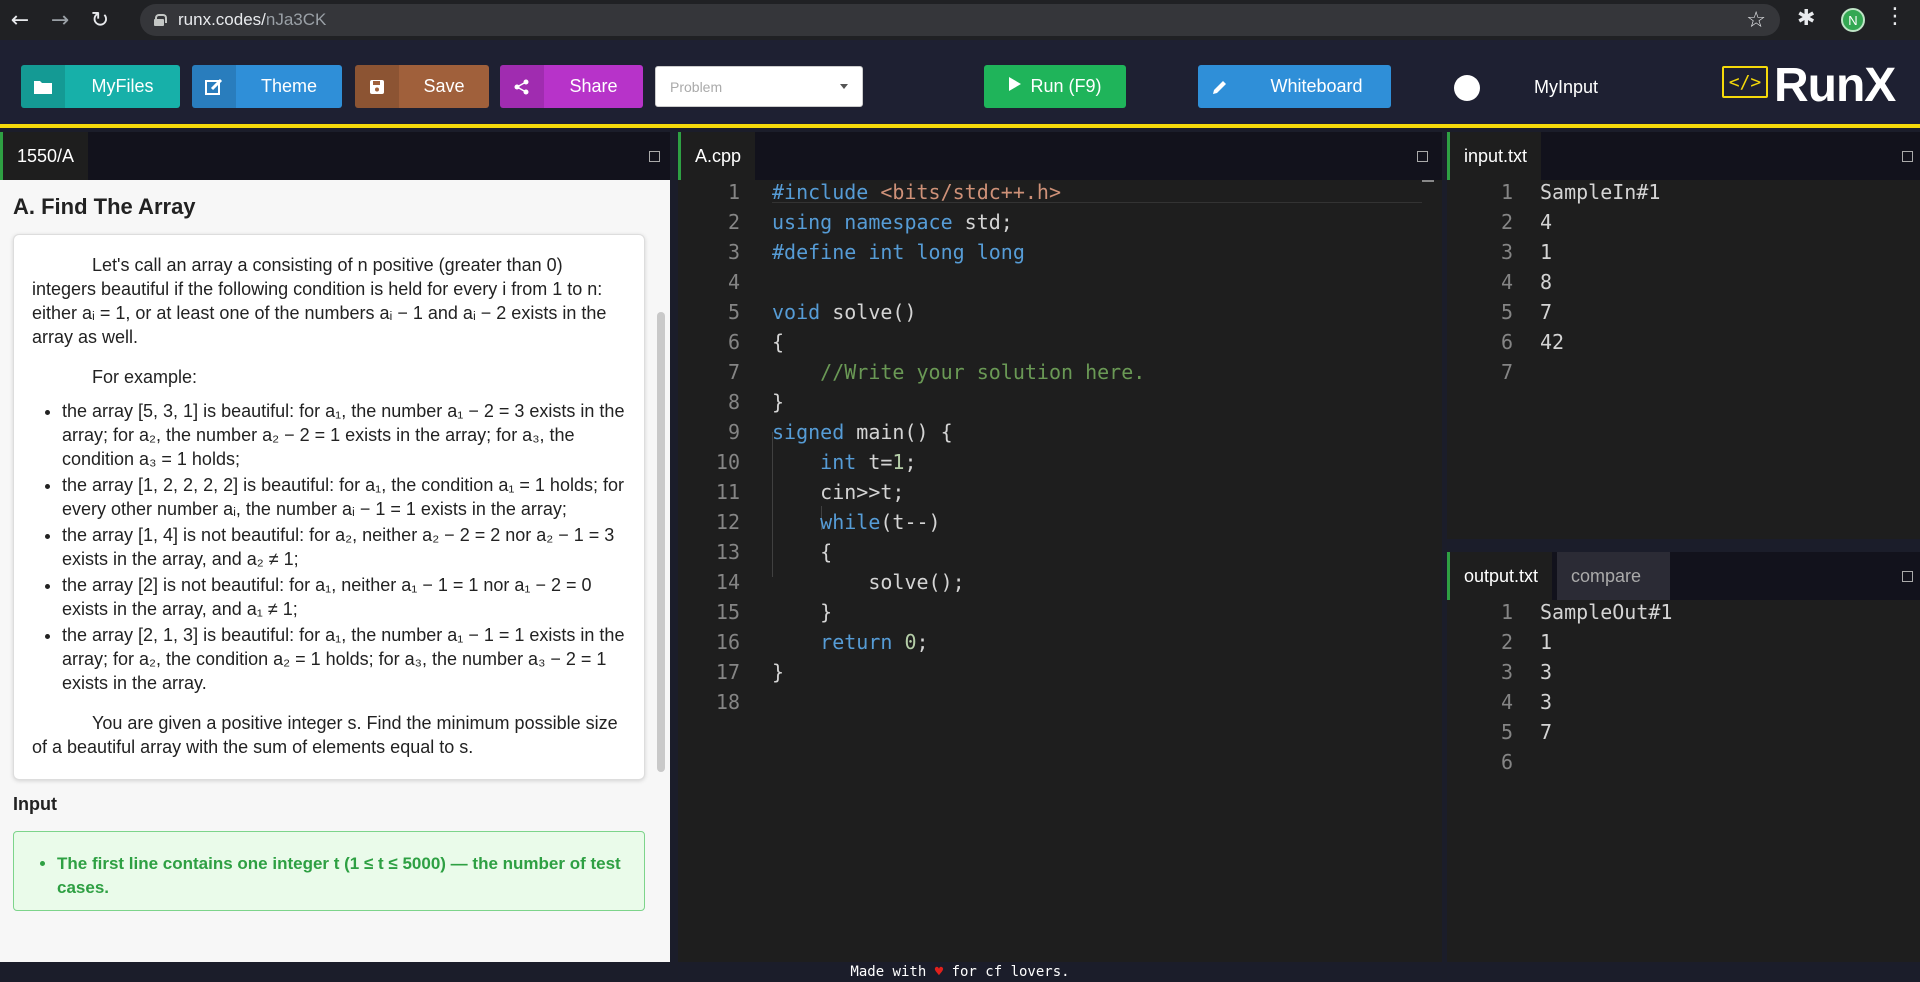  I want to click on theme-label: Theme, so click(289, 86).